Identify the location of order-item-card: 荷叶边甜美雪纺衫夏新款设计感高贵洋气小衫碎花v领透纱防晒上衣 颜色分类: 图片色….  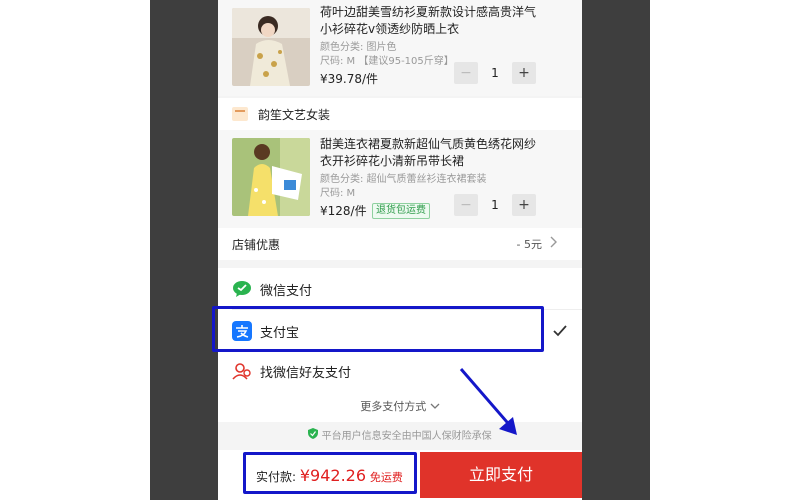
(400, 48).